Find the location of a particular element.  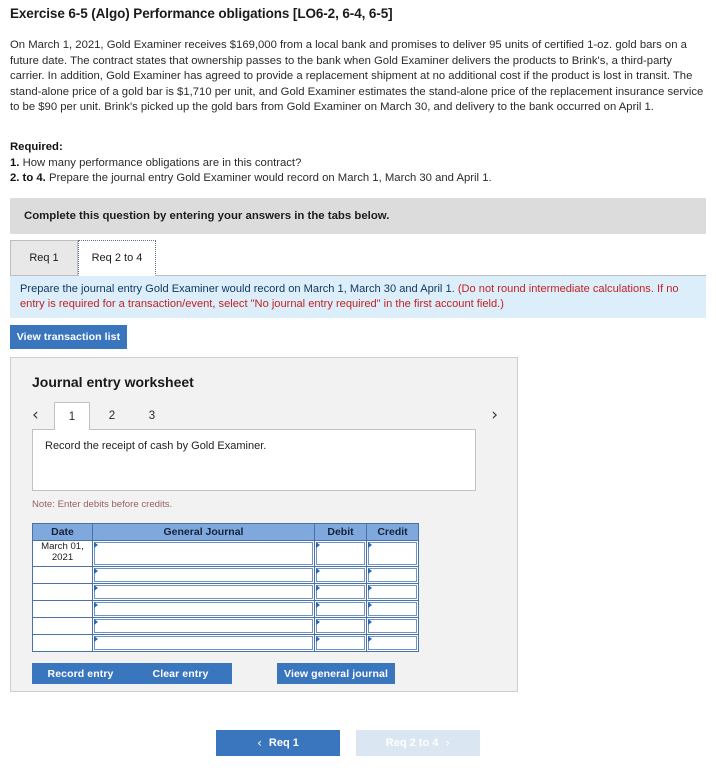

column-header-date: Date is located at coordinates (62, 532).